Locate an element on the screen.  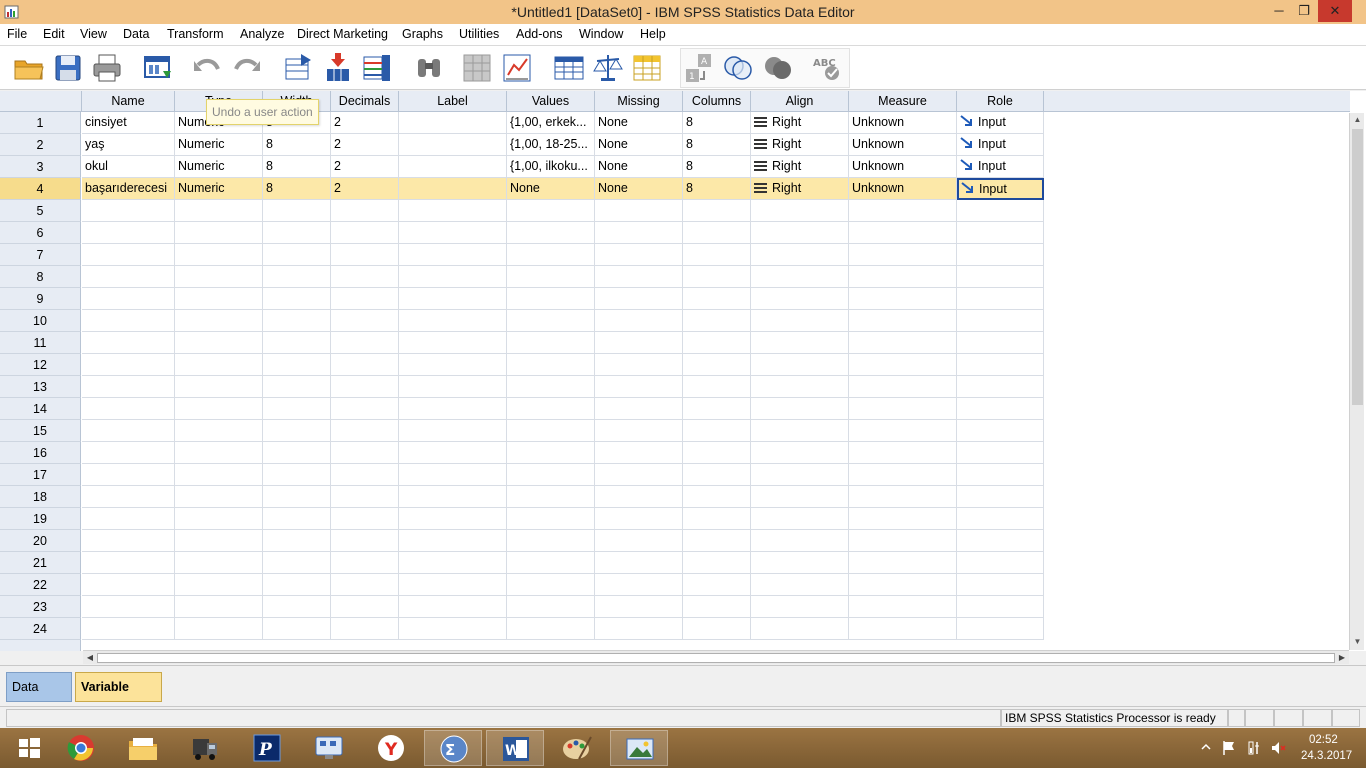
taskbar-chrome is located at coordinates (81, 748).